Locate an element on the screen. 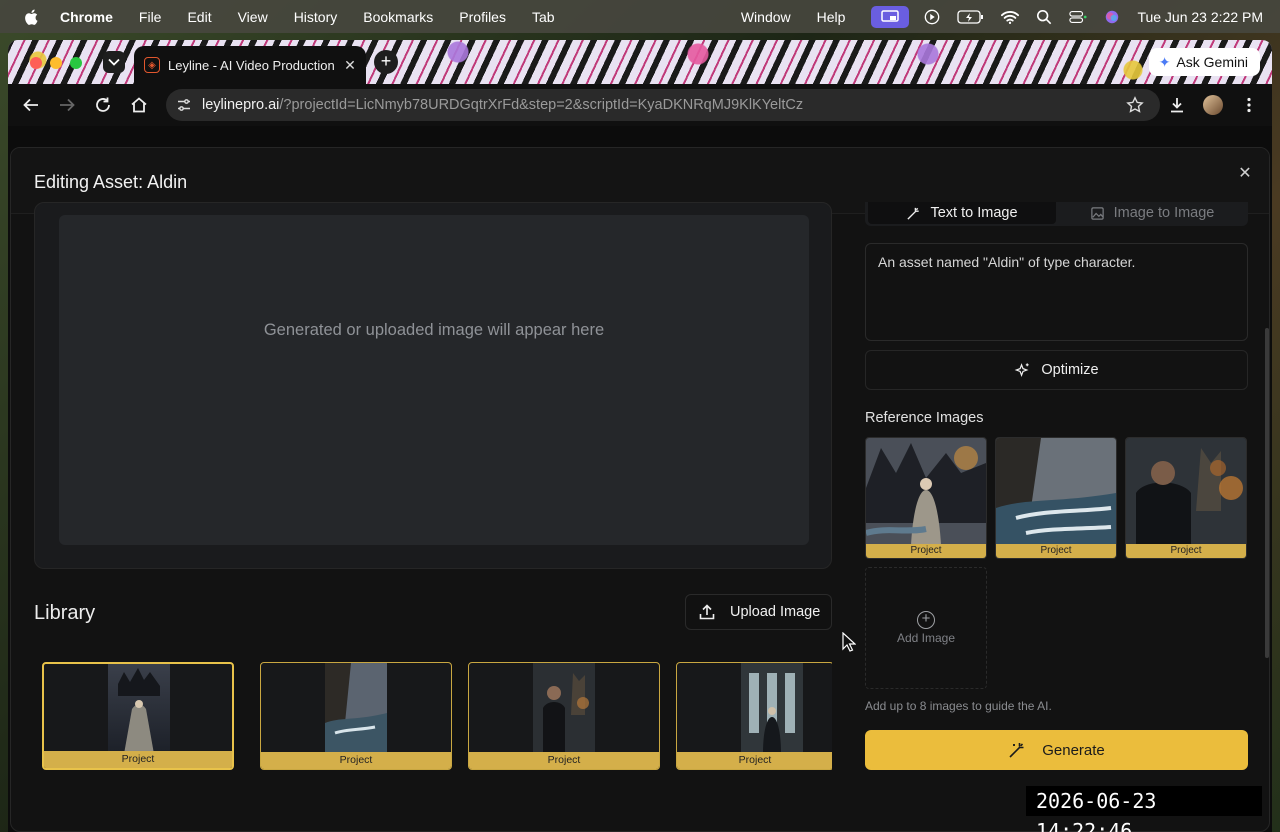  siri-icon is located at coordinates (1112, 17).